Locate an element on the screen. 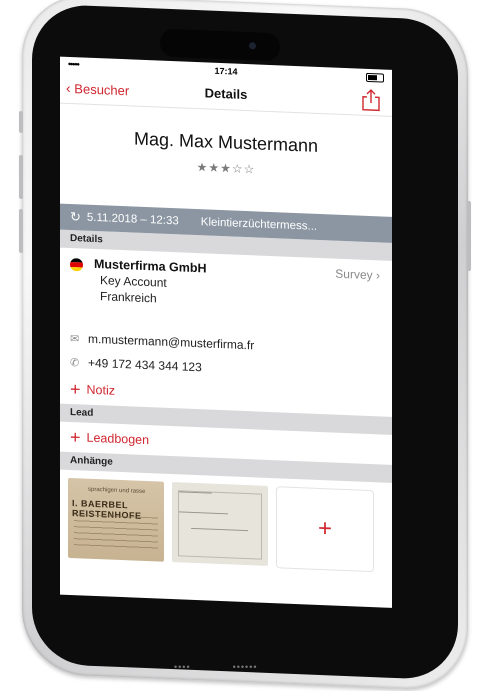 This screenshot has height=691, width=490. history-icon: ↻ is located at coordinates (75, 216).